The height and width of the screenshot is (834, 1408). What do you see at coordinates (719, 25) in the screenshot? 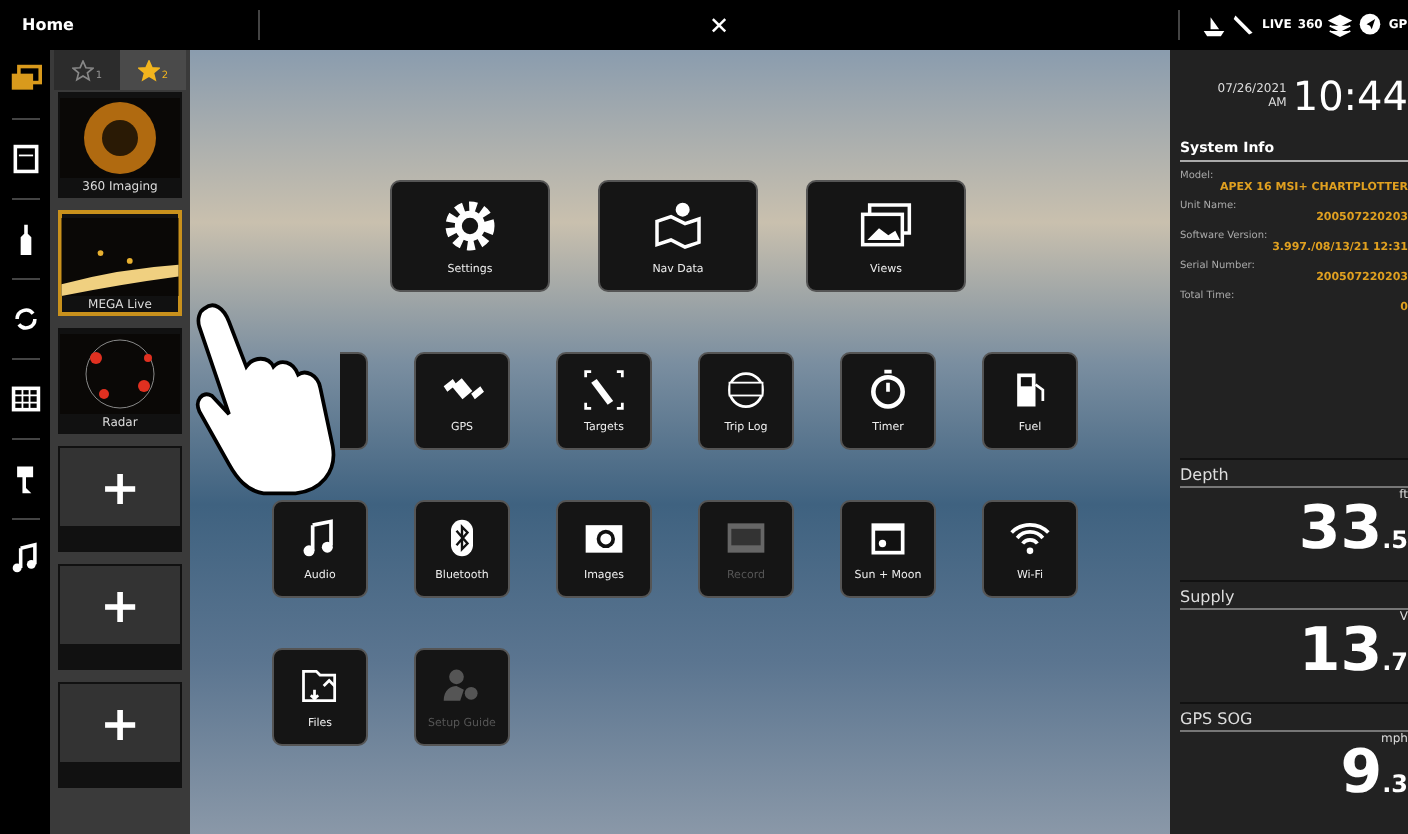
I see `close-button: ✕` at bounding box center [719, 25].